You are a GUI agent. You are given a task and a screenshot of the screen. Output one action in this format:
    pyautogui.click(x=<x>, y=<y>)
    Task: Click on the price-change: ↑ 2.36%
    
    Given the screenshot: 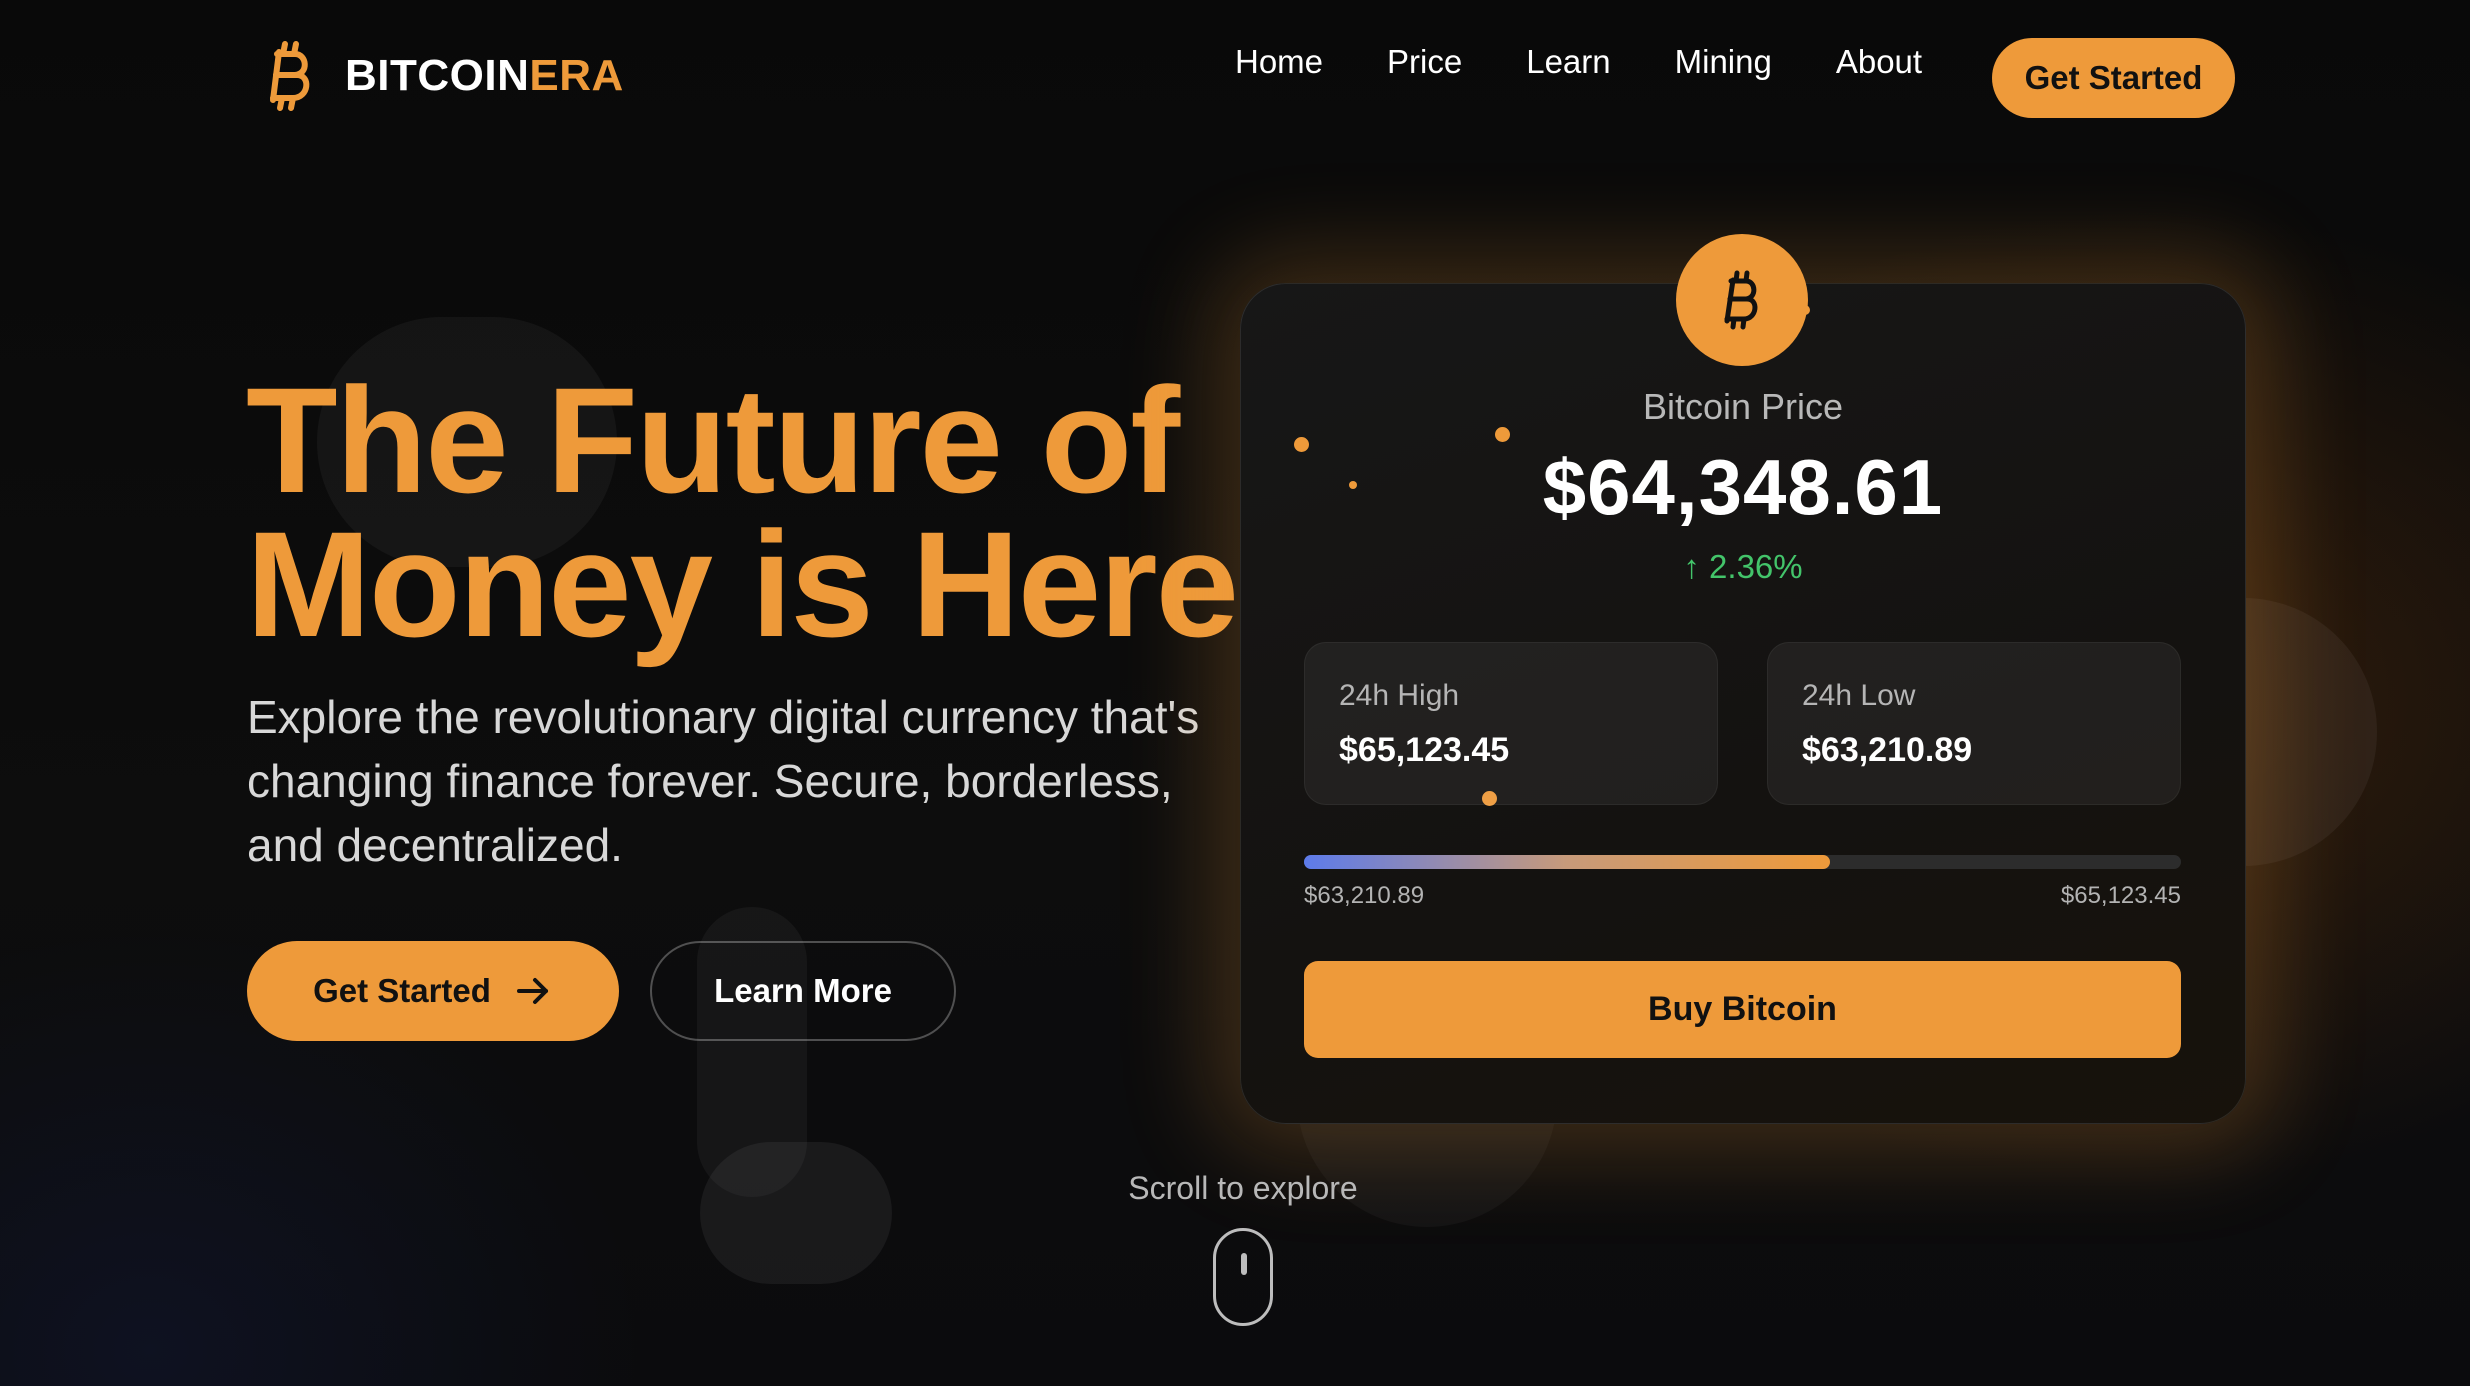 What is the action you would take?
    pyautogui.click(x=1743, y=566)
    